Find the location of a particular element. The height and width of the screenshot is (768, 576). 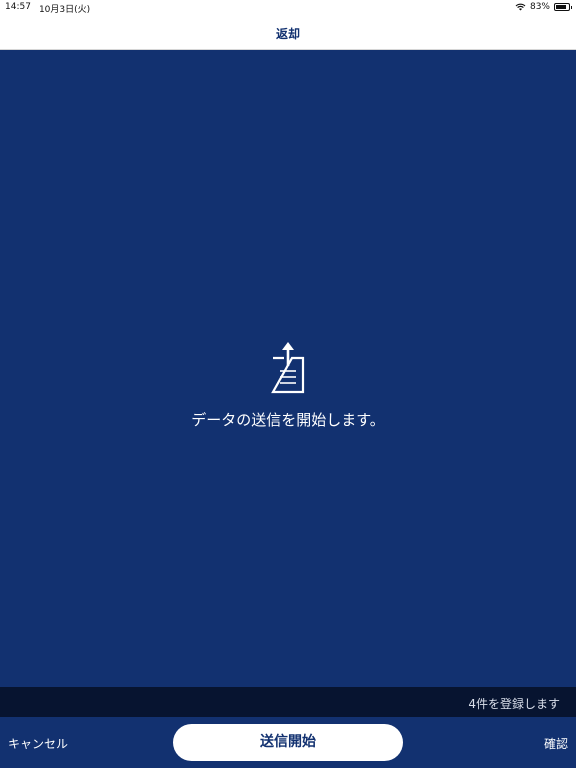

start-sending-button: 送信開始 is located at coordinates (288, 742).